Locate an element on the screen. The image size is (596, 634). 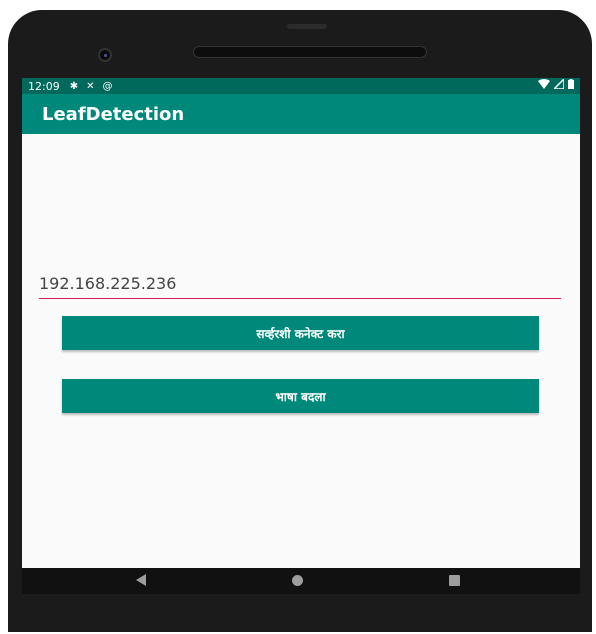
wifi-icon is located at coordinates (544, 84).